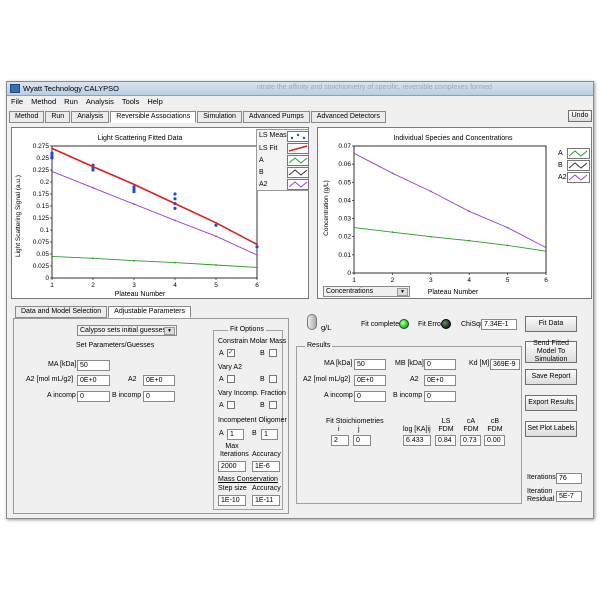 The width and height of the screenshot is (600, 600). What do you see at coordinates (268, 148) in the screenshot?
I see `ls-legend-fit: LS Fit` at bounding box center [268, 148].